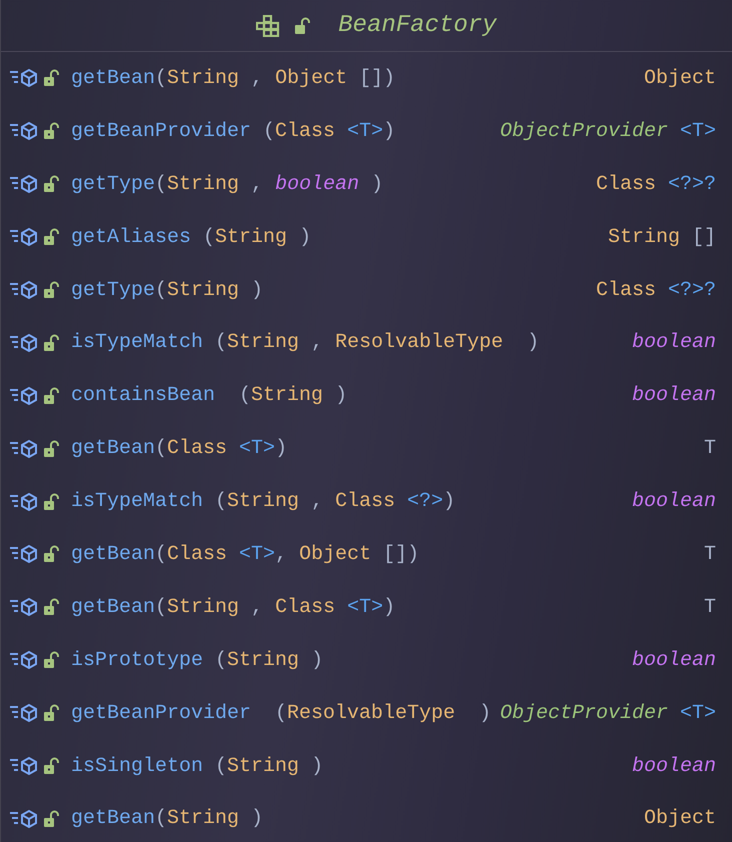 This screenshot has width=732, height=842. What do you see at coordinates (143, 396) in the screenshot?
I see `method-name: containsBean` at bounding box center [143, 396].